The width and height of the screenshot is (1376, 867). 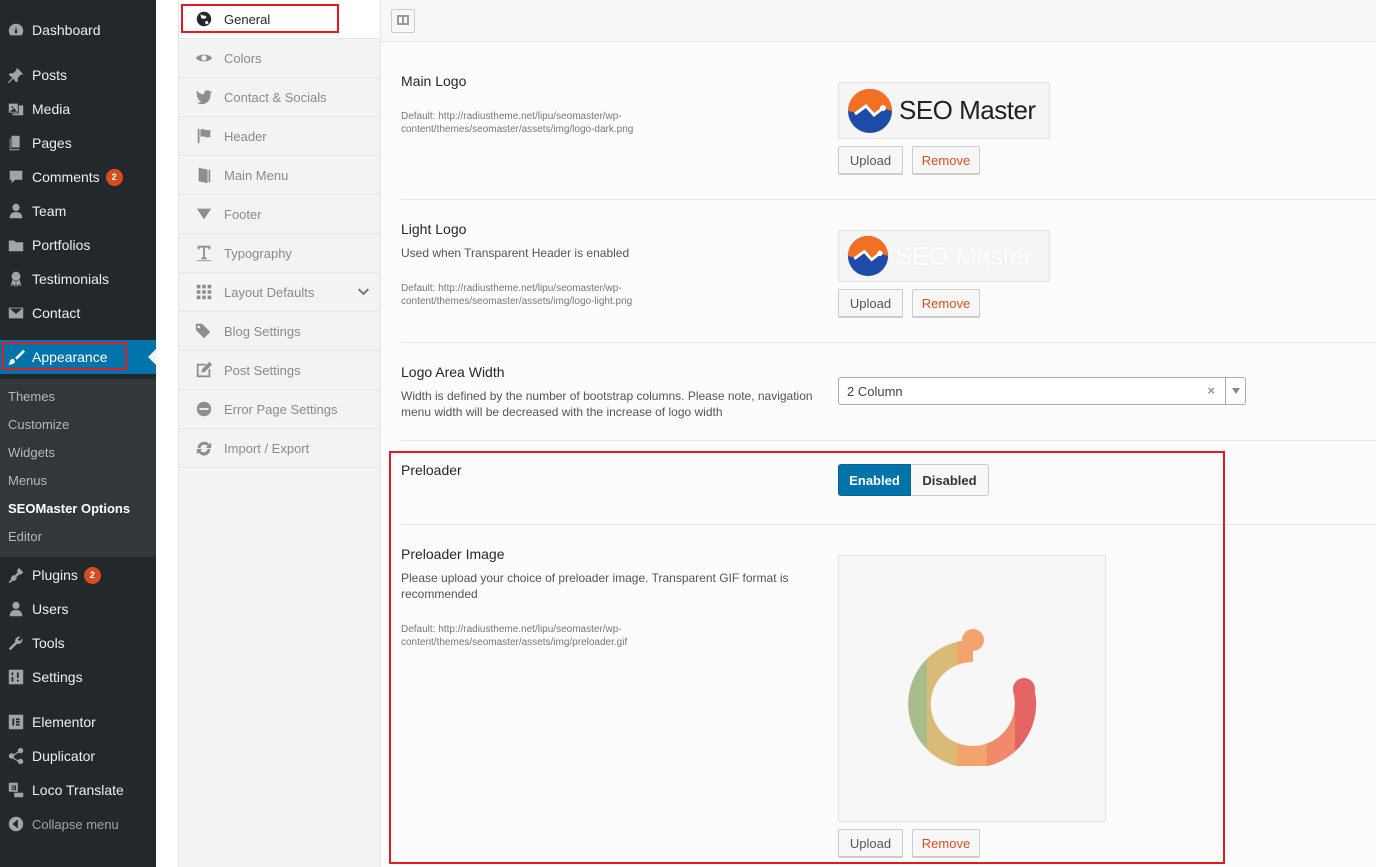 What do you see at coordinates (78, 109) in the screenshot?
I see `menu-media: Media` at bounding box center [78, 109].